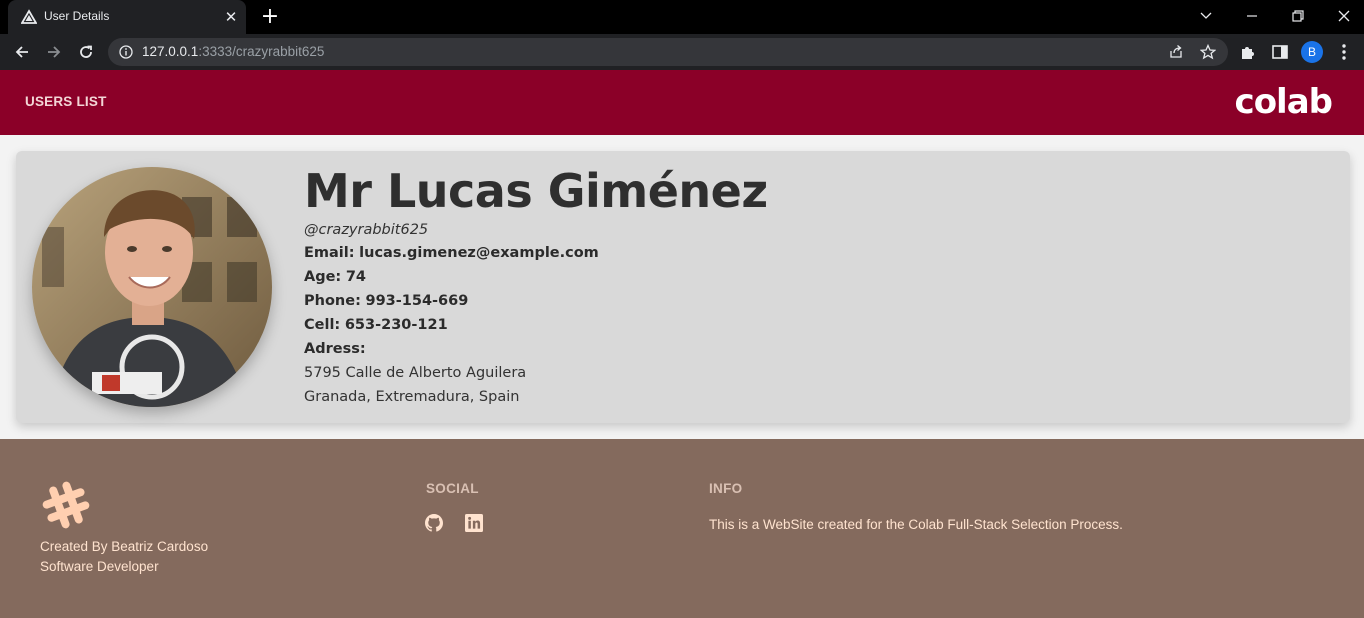  Describe the element at coordinates (452, 488) in the screenshot. I see `social-heading: SOCIAL` at that location.